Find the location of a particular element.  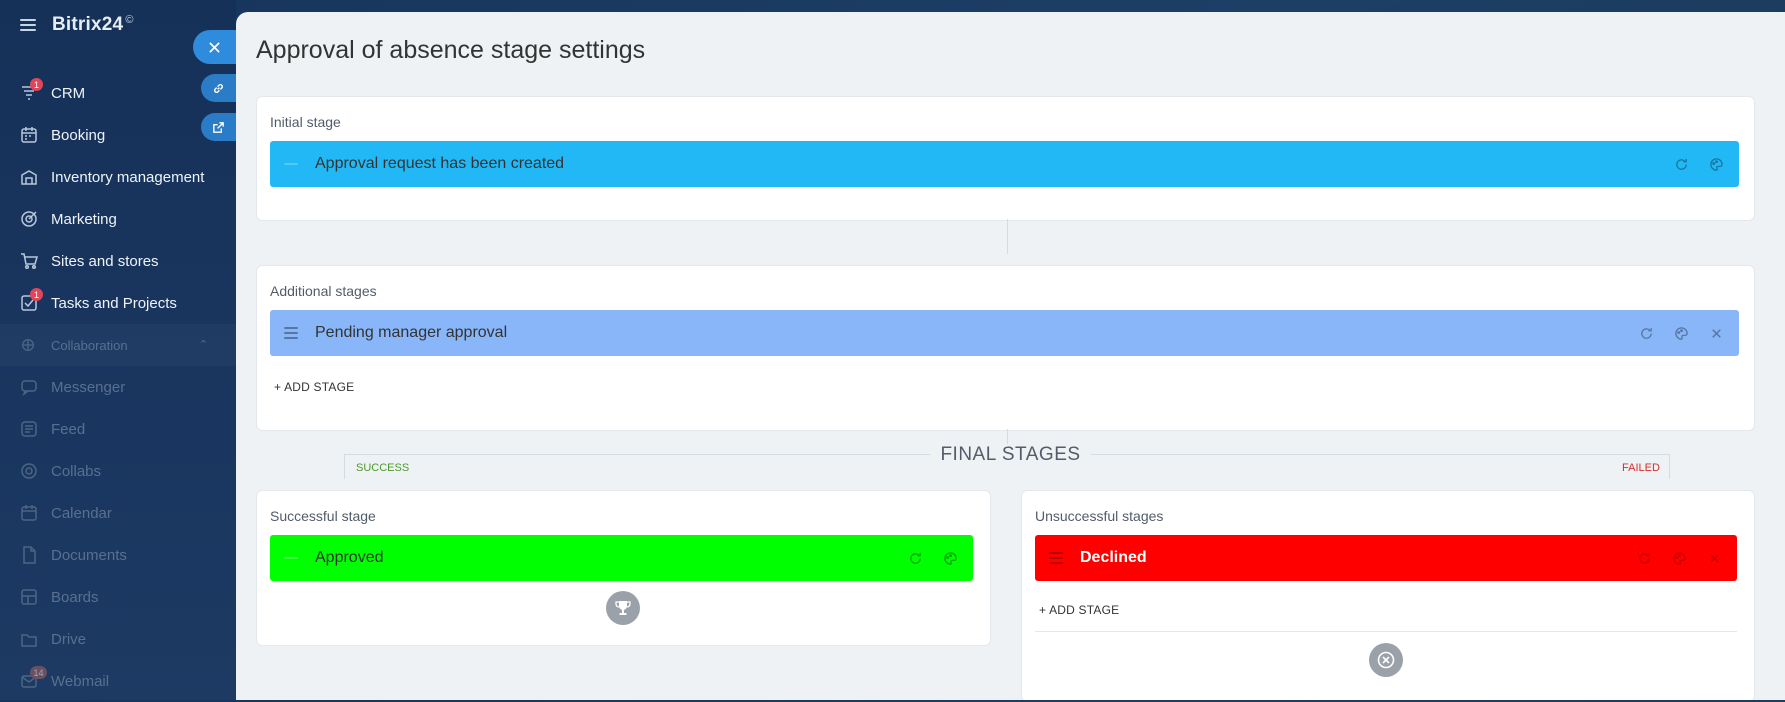

stage-item-approved: Approved is located at coordinates (621, 558).